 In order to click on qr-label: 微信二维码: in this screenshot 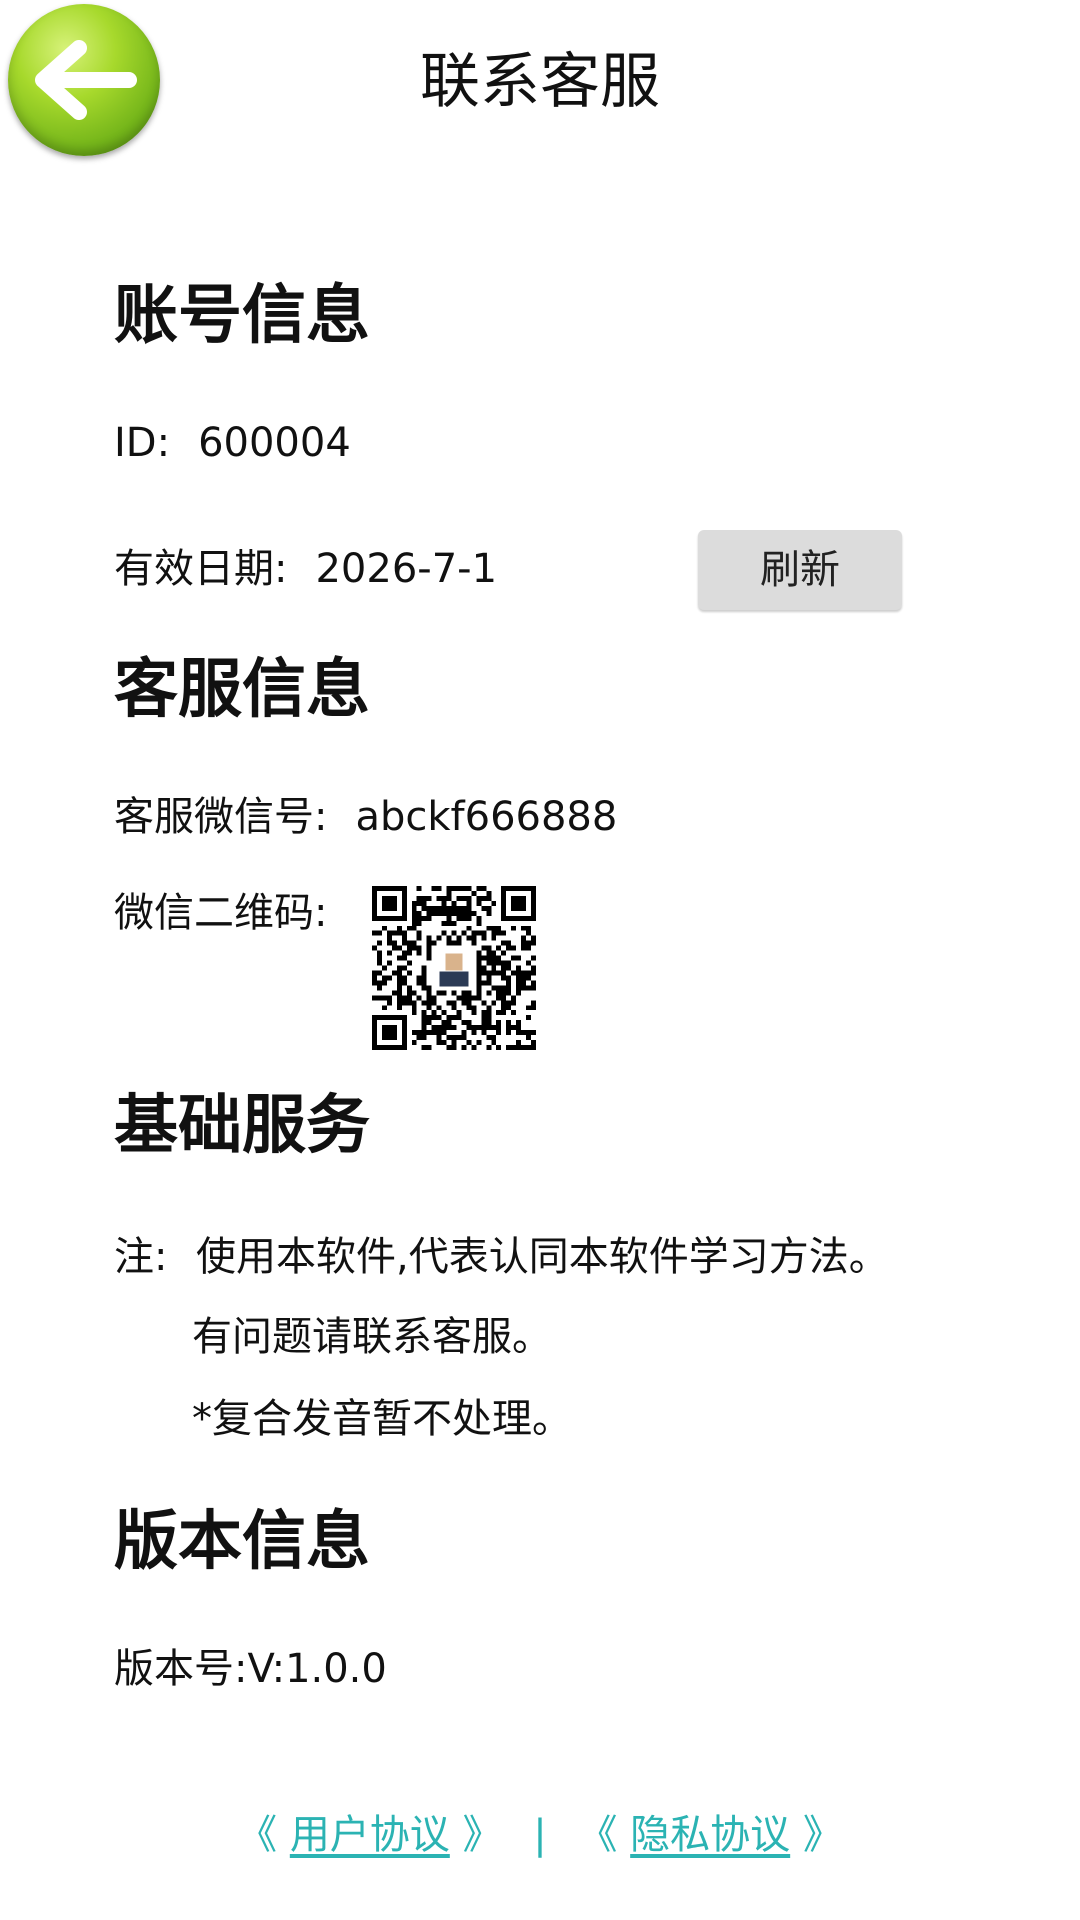, I will do `click(221, 913)`.